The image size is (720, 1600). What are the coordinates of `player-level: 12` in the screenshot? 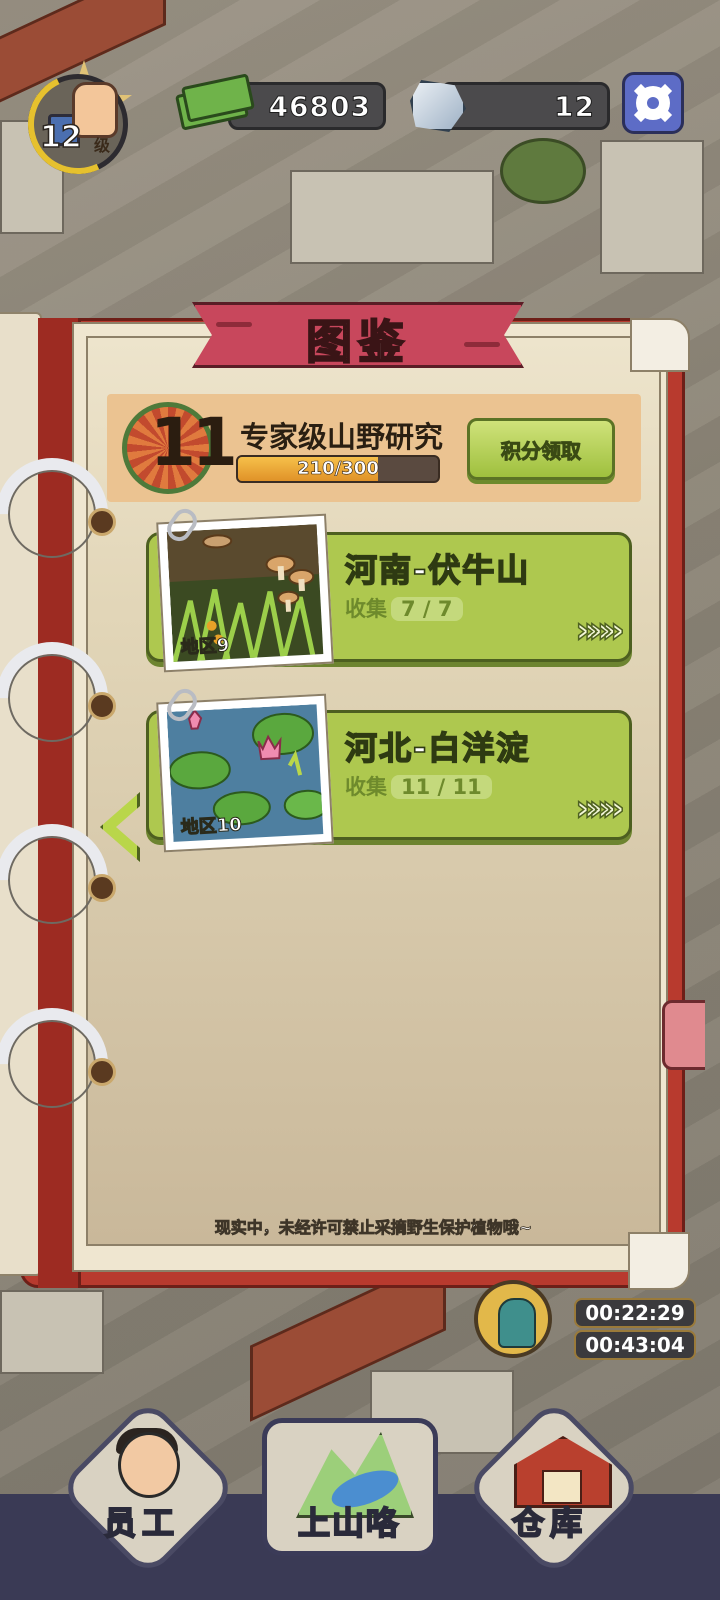 It's located at (60, 137).